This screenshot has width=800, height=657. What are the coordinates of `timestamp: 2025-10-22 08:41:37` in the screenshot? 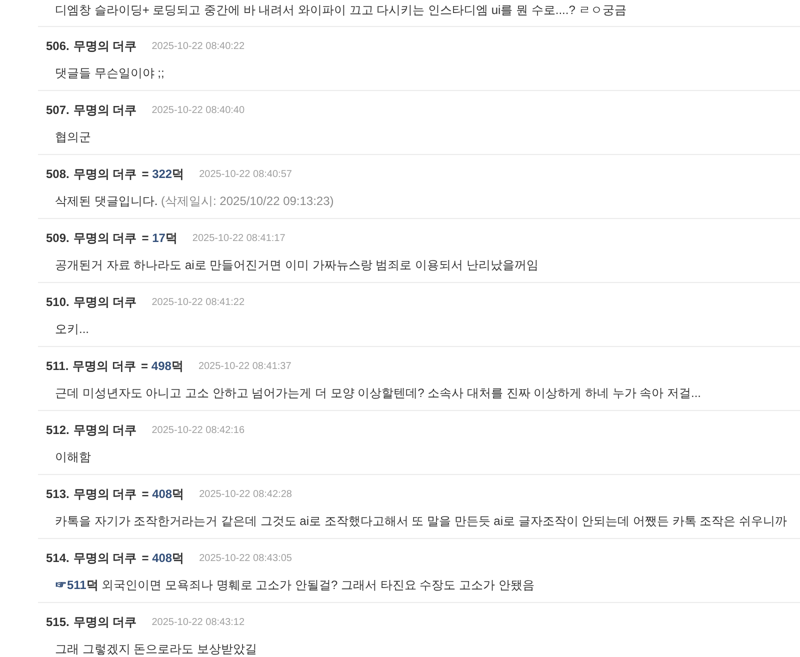 It's located at (245, 367).